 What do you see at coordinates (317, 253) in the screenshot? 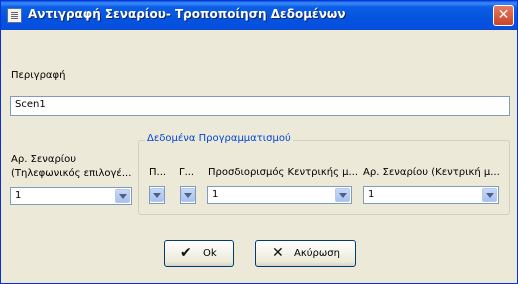
I see `cancel-label: Ακύρωση` at bounding box center [317, 253].